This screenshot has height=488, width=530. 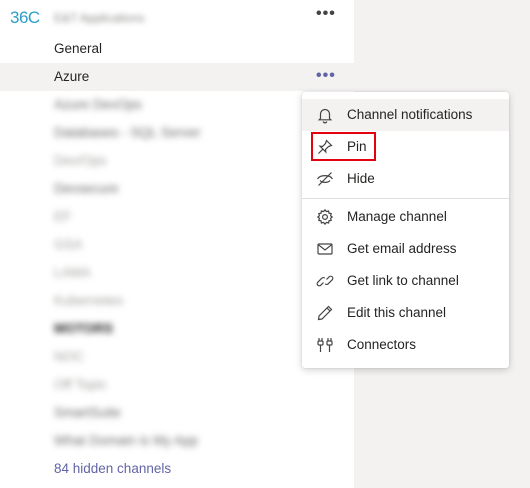 I want to click on gear-icon, so click(x=325, y=217).